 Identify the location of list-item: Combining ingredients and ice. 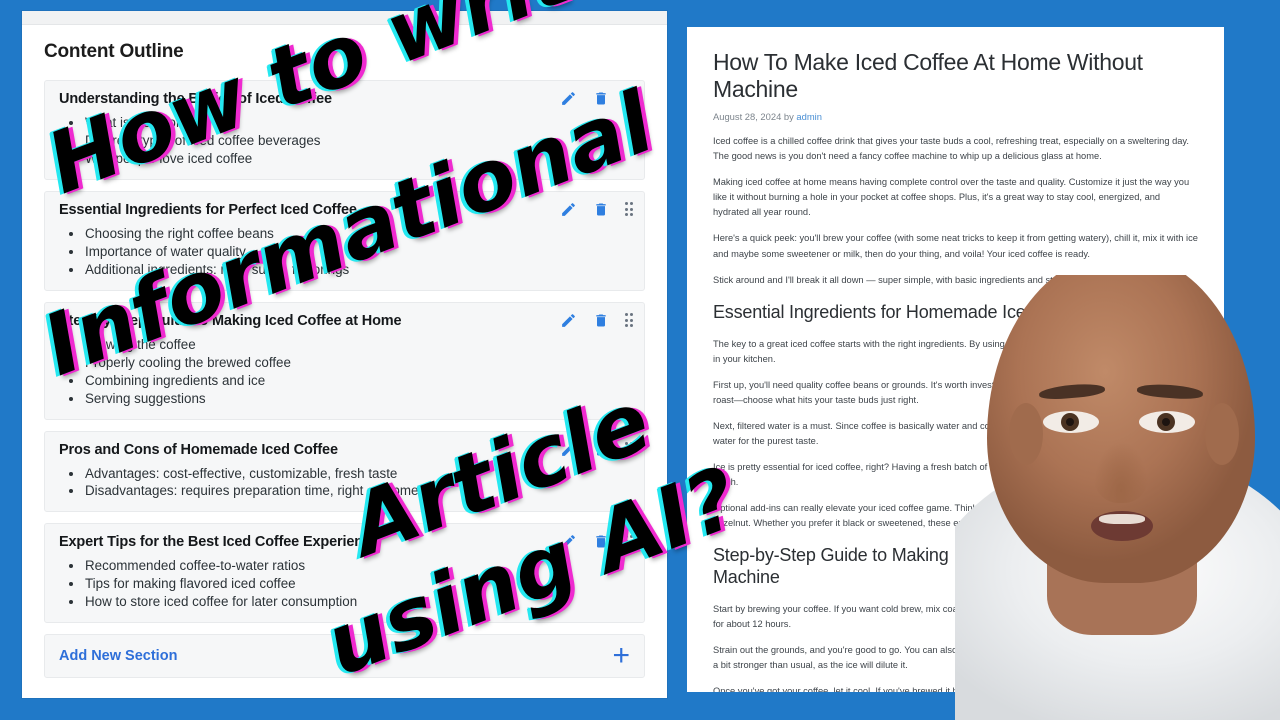
(344, 381).